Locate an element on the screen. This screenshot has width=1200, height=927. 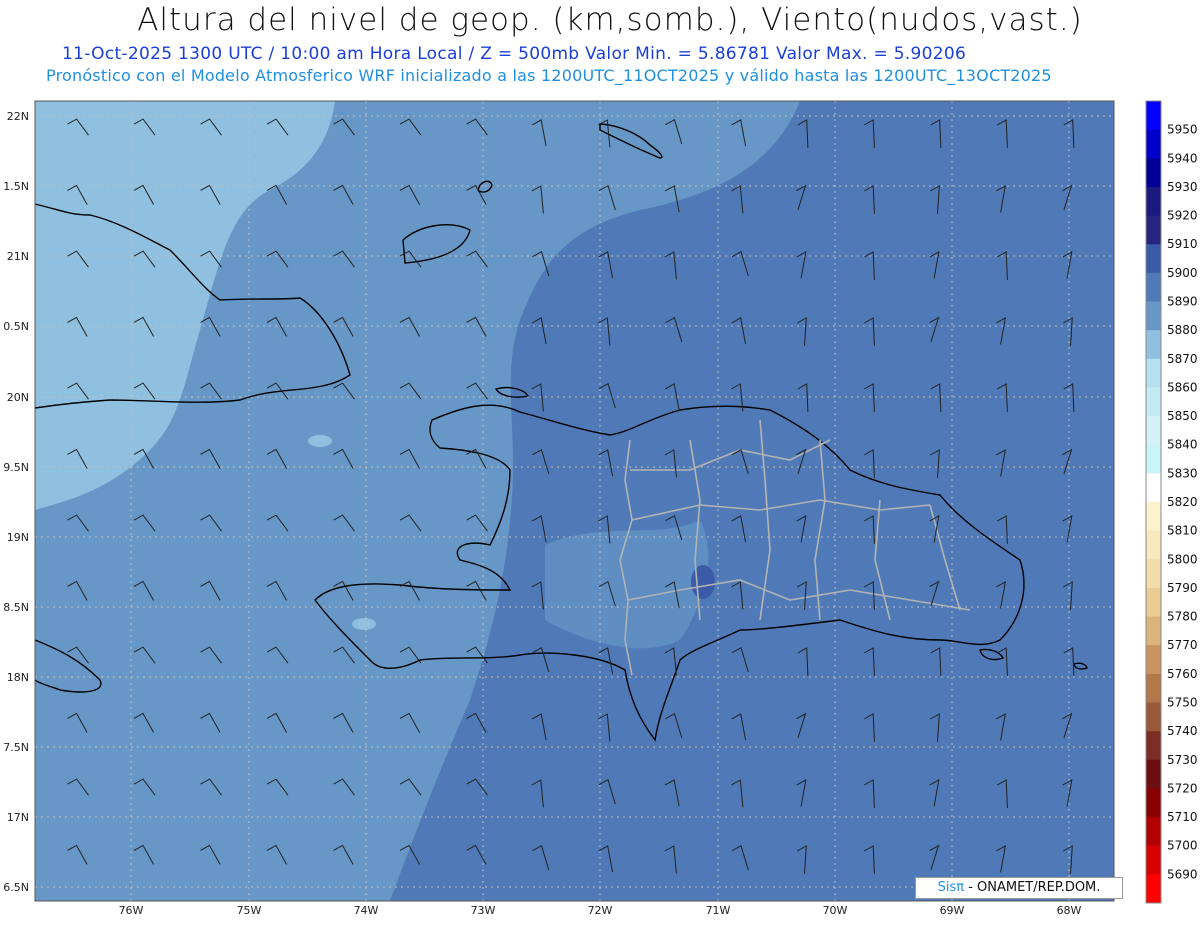
colorbar-label: 5840 is located at coordinates (1182, 445).